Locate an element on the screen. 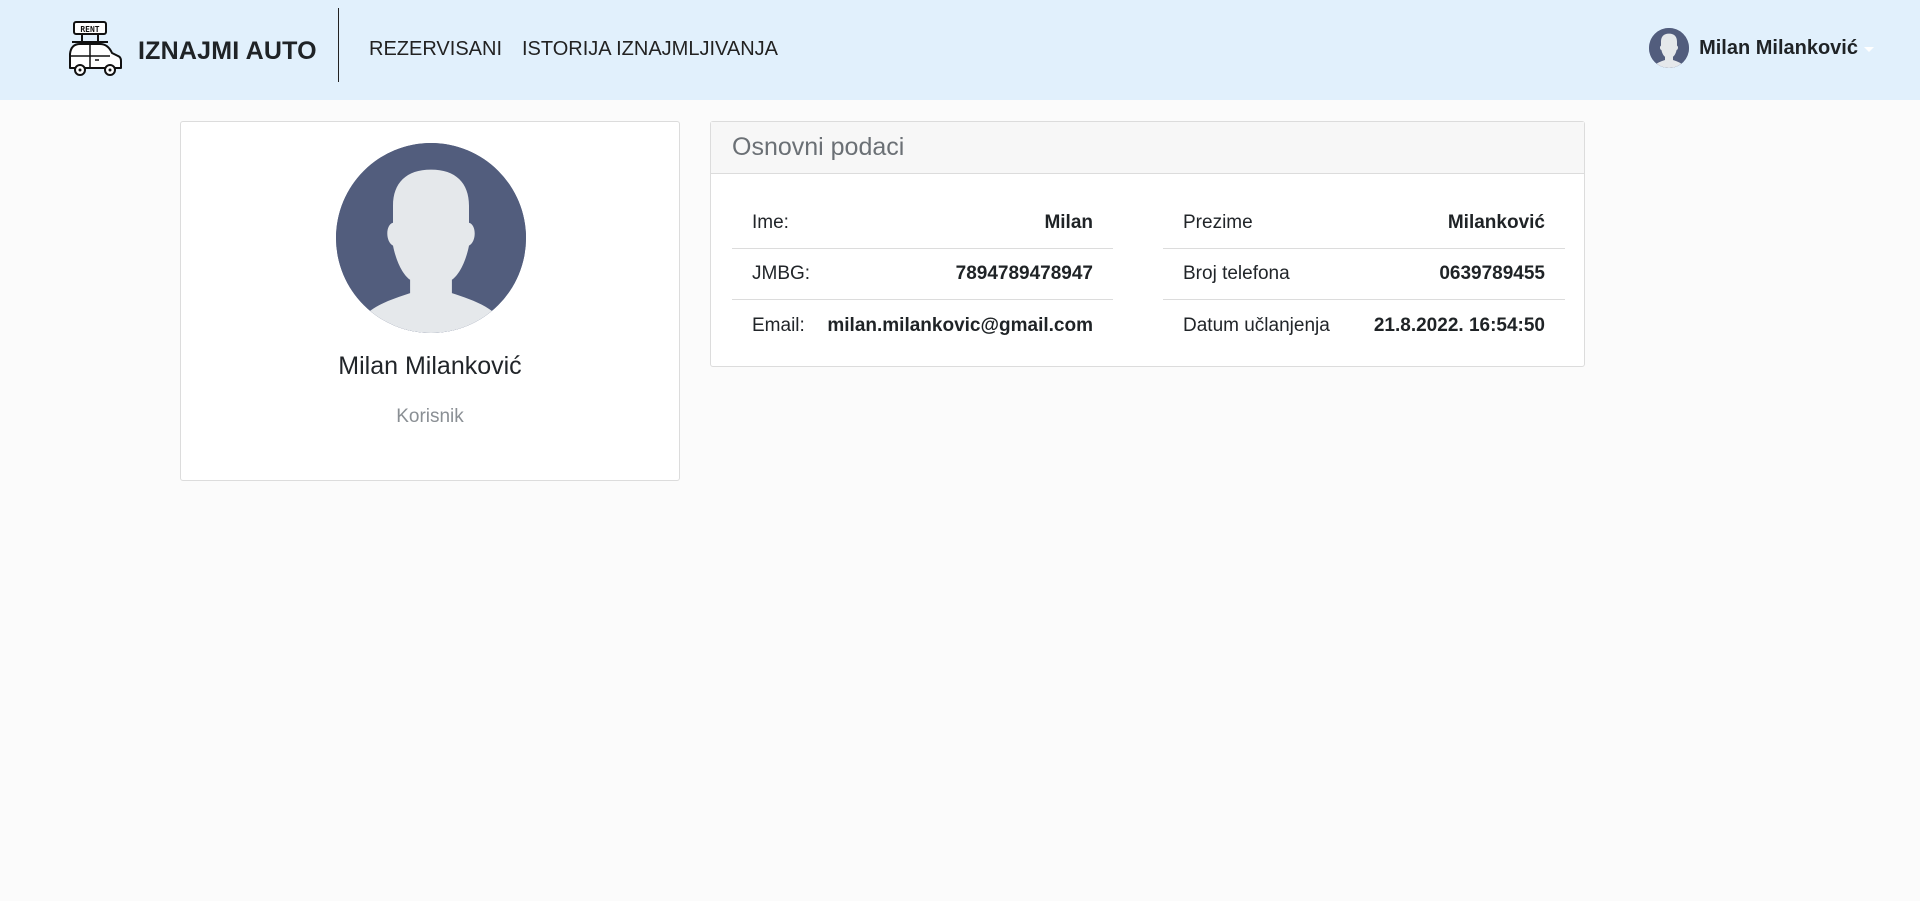  nav-link-istorija: ISTORIJA IZNAJMLJIVANJA is located at coordinates (650, 49).